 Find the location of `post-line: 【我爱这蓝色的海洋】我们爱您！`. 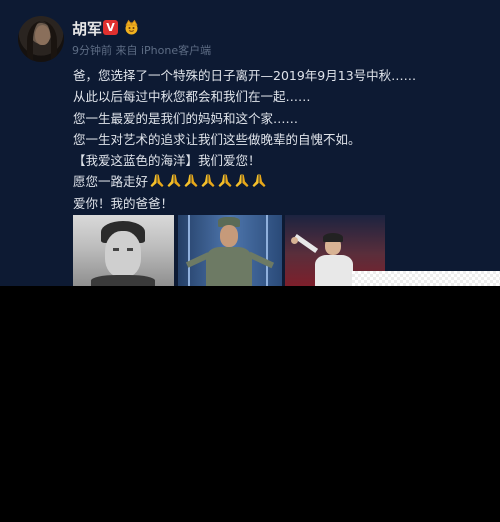

post-line: 【我爱这蓝色的海洋】我们爱您！ is located at coordinates (167, 161).